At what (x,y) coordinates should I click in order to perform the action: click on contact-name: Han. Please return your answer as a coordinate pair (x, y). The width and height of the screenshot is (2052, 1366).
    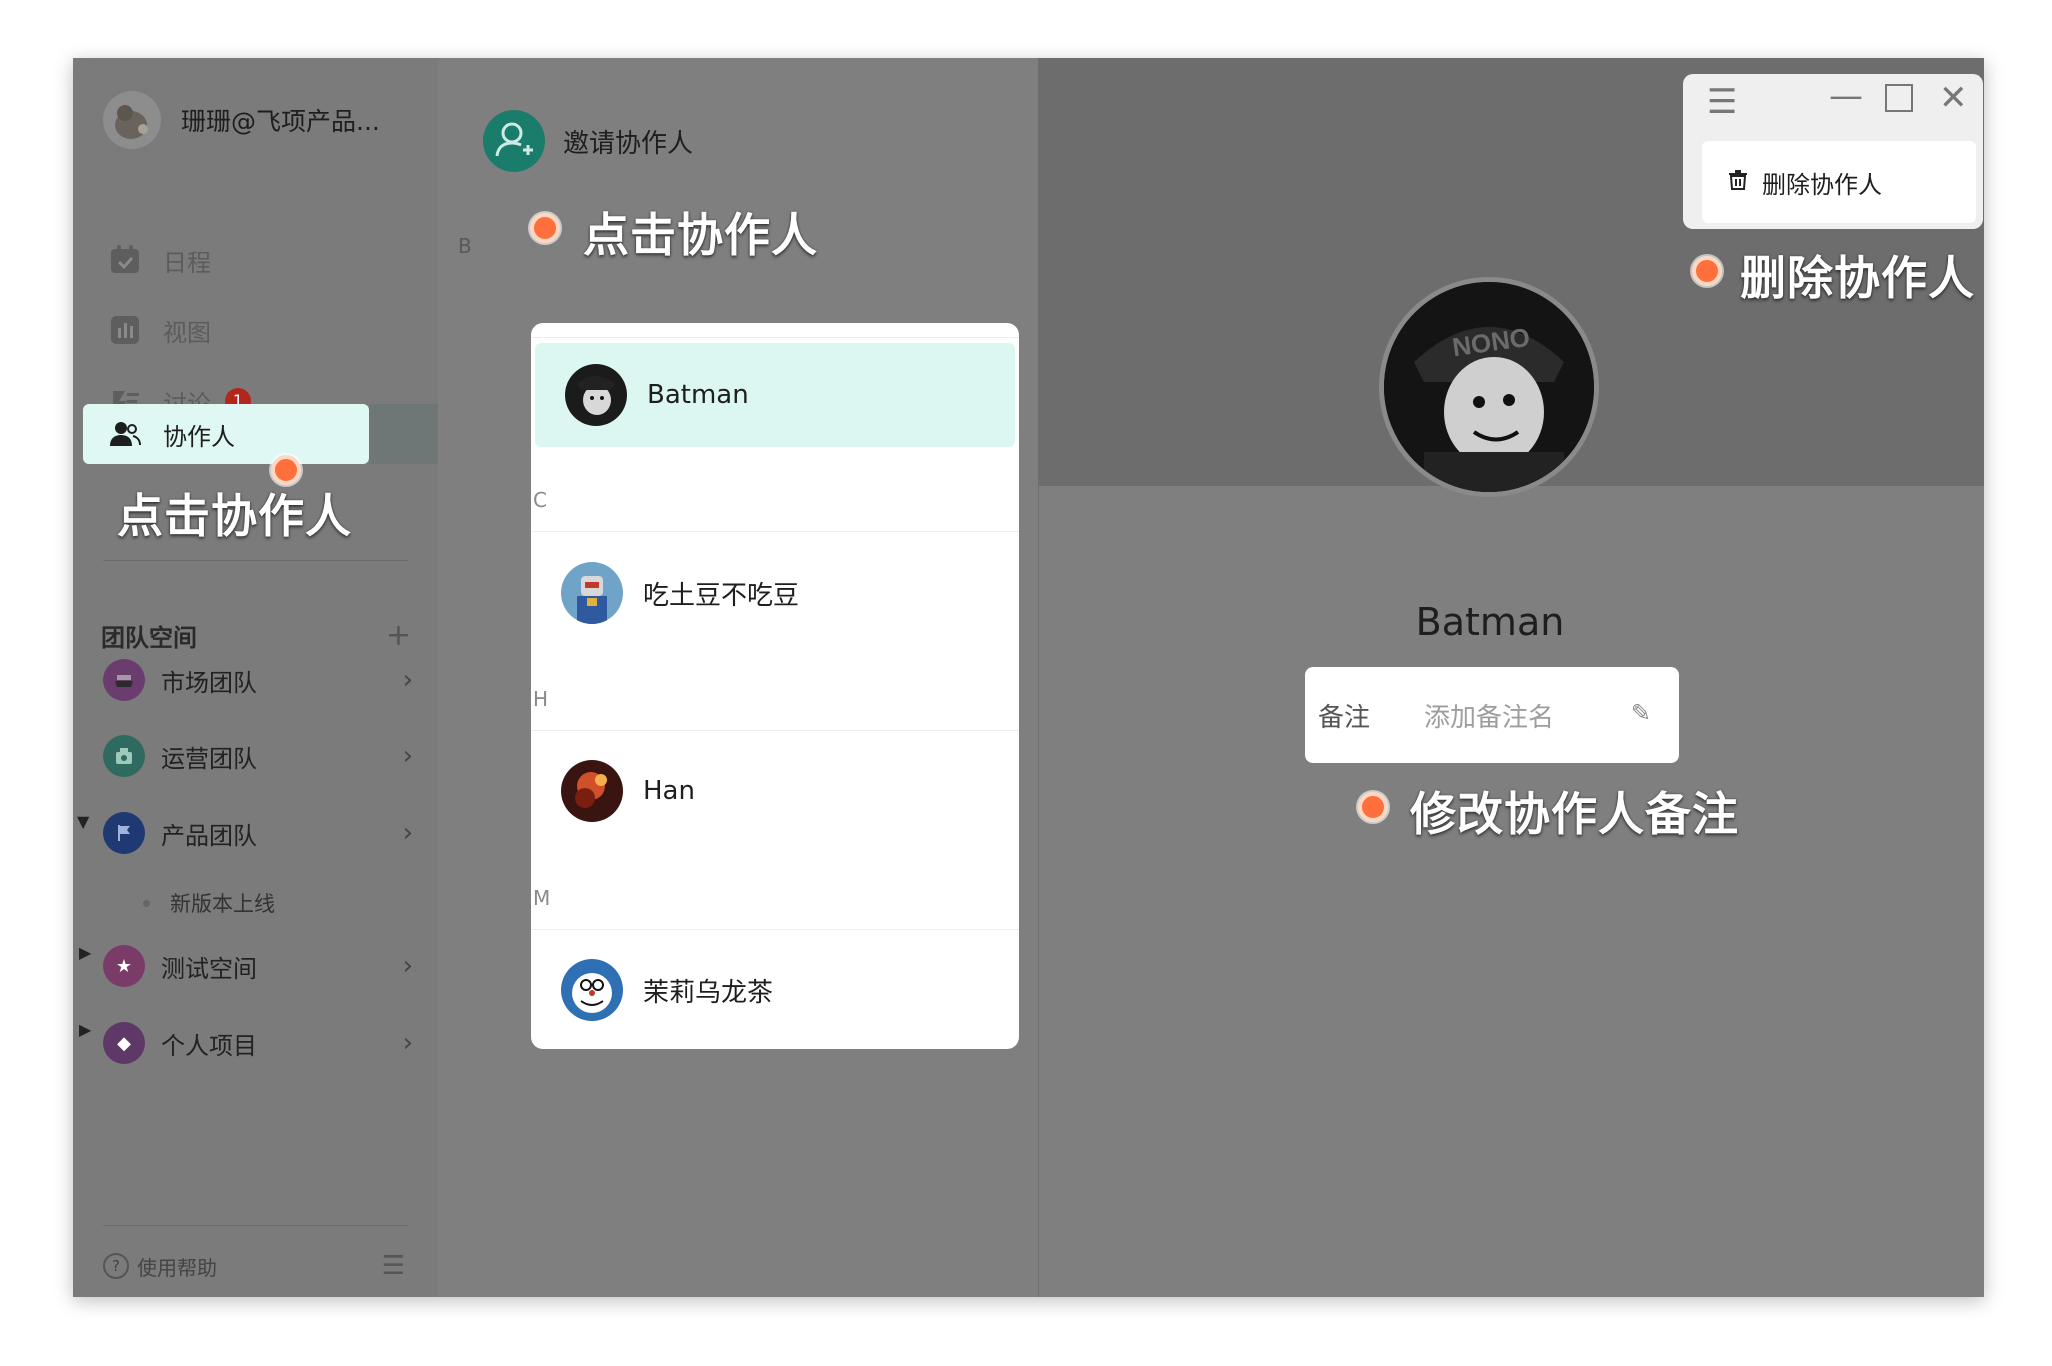
    Looking at the image, I should click on (669, 791).